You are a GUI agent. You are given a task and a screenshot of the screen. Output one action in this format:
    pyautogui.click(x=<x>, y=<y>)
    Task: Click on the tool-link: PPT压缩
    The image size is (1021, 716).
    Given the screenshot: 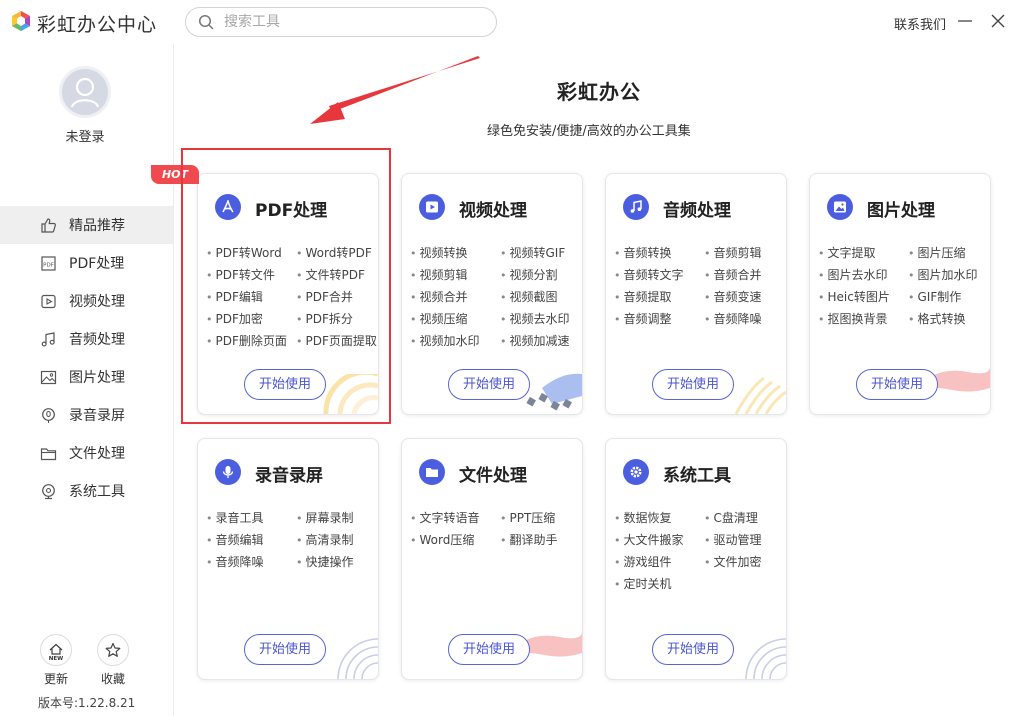 What is the action you would take?
    pyautogui.click(x=541, y=518)
    